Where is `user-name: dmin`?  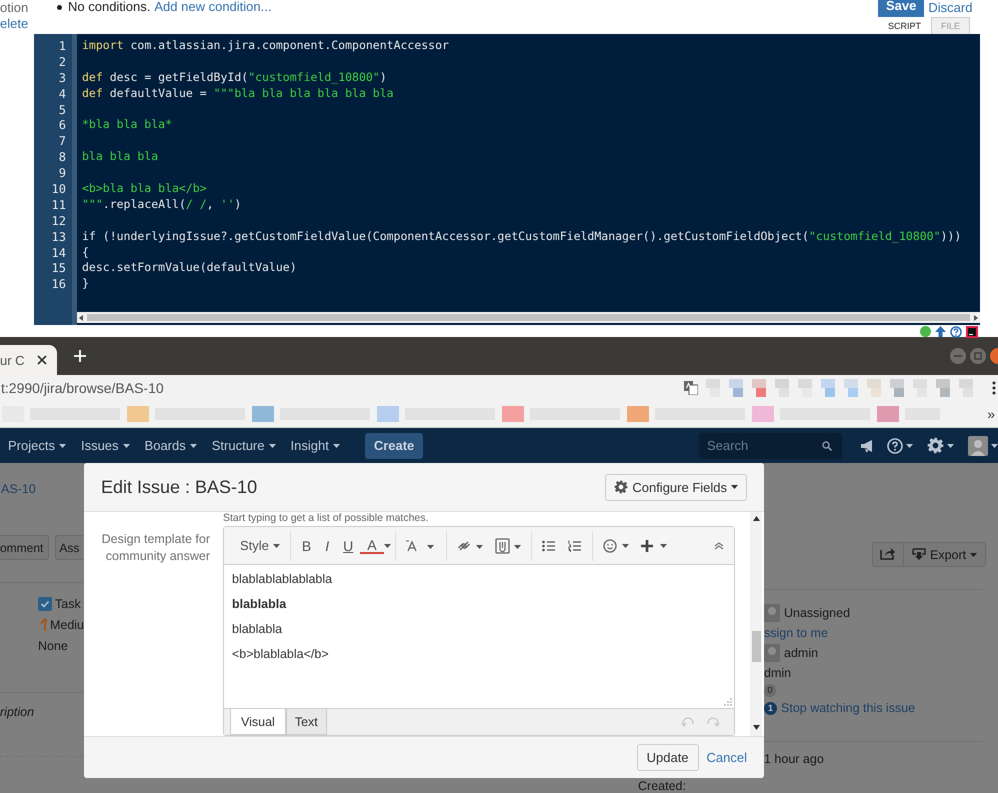
user-name: dmin is located at coordinates (778, 673).